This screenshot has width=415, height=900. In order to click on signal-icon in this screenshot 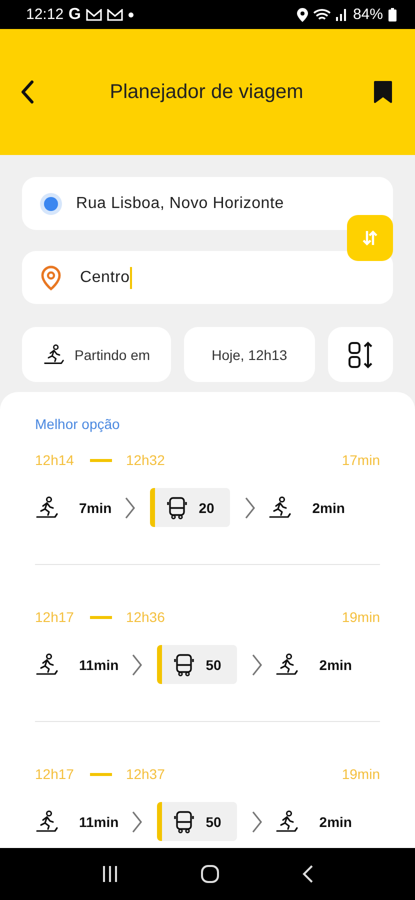, I will do `click(342, 14)`.